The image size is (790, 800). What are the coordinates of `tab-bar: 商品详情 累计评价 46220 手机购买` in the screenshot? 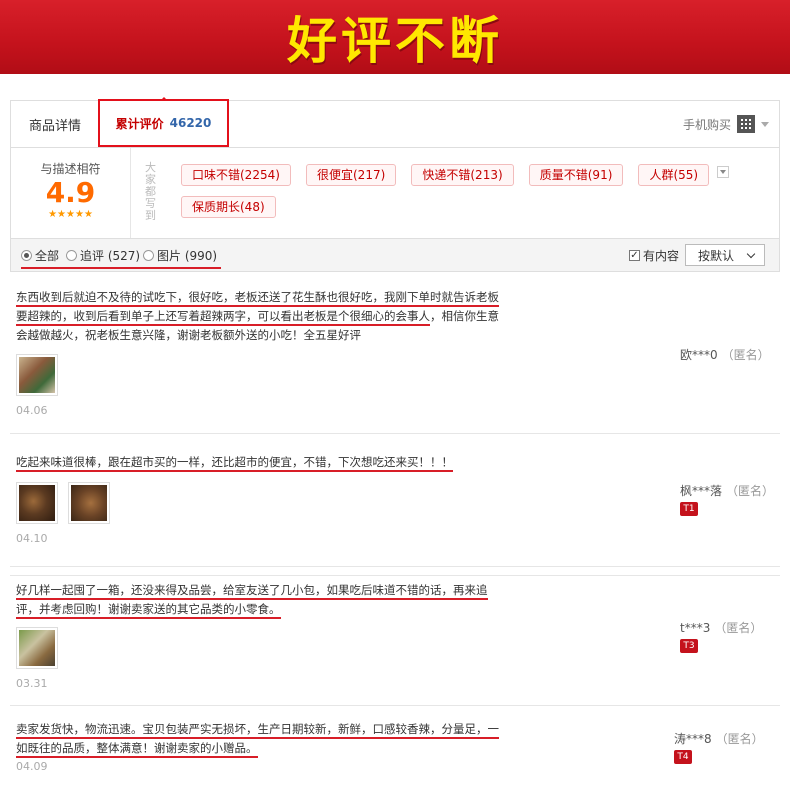 It's located at (395, 122).